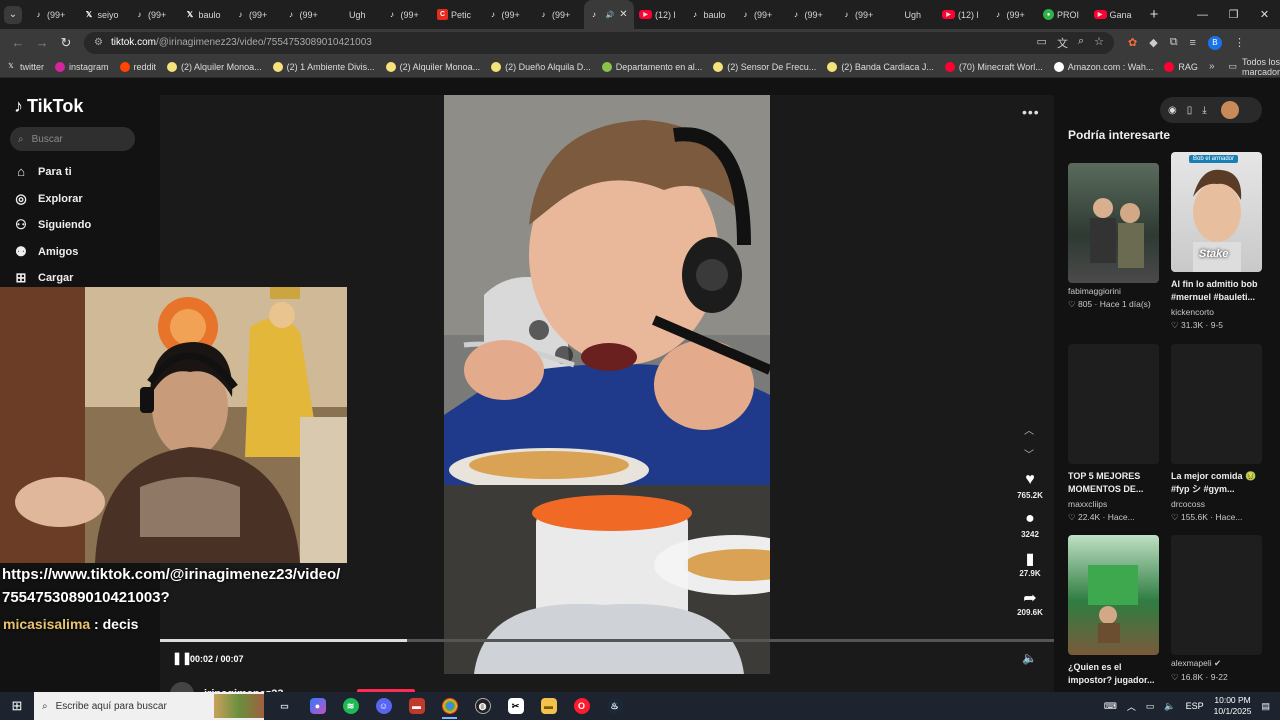 The width and height of the screenshot is (1280, 720). What do you see at coordinates (1150, 706) in the screenshot?
I see `network-icon: ▭` at bounding box center [1150, 706].